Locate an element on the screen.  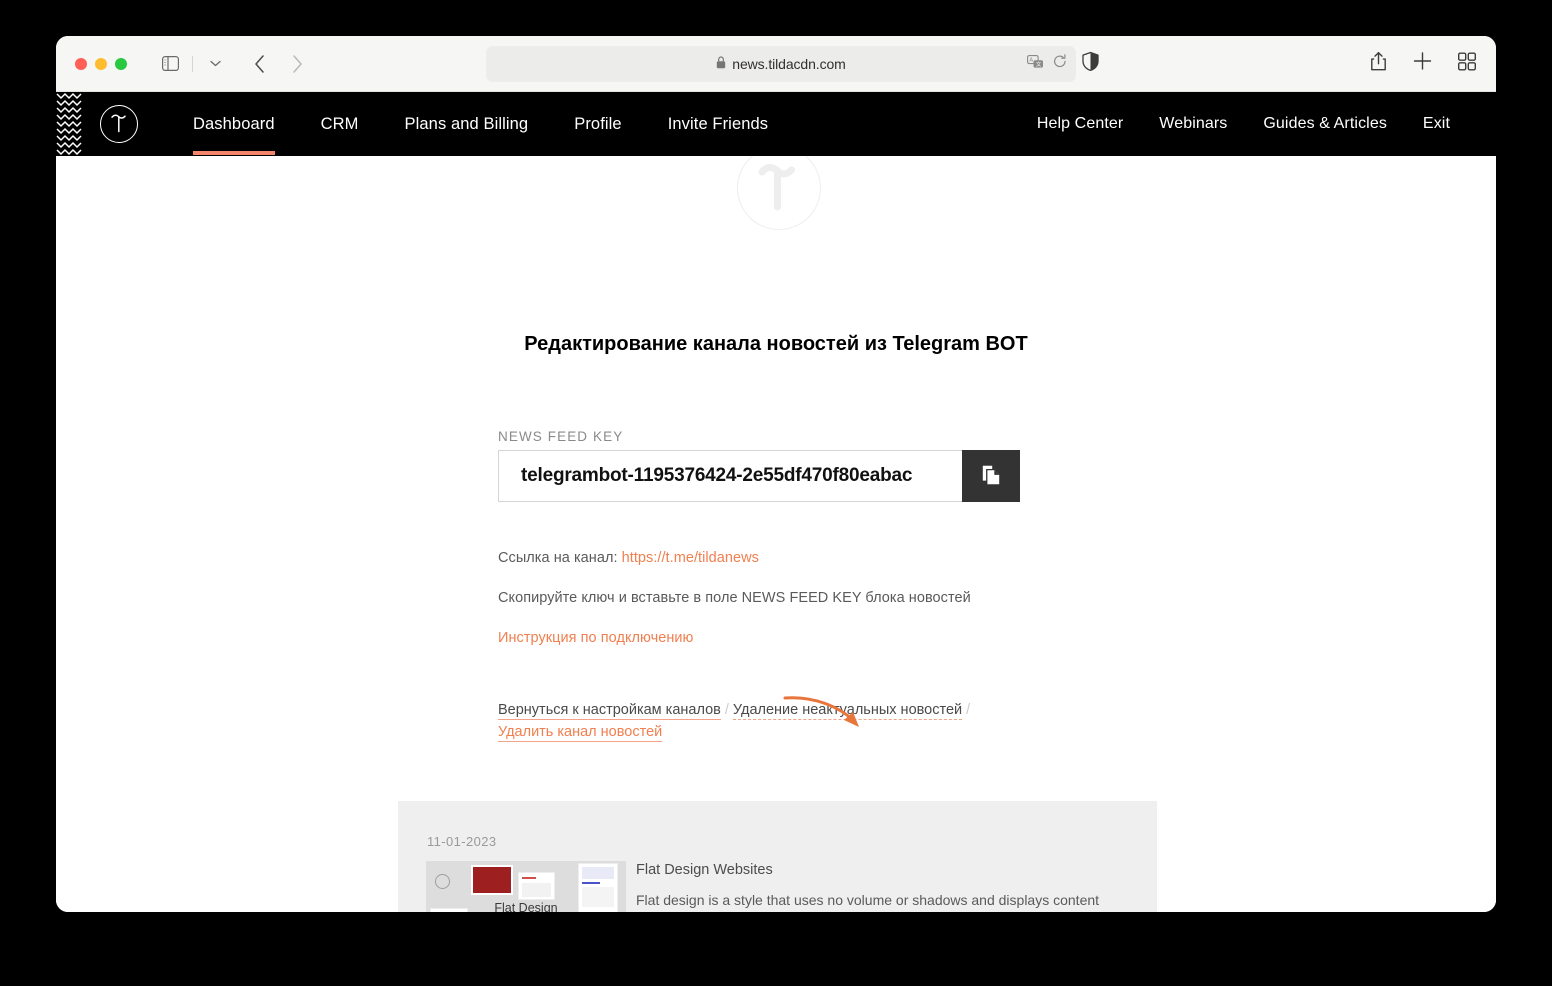
nav-item-exit: Exit is located at coordinates (1437, 124).